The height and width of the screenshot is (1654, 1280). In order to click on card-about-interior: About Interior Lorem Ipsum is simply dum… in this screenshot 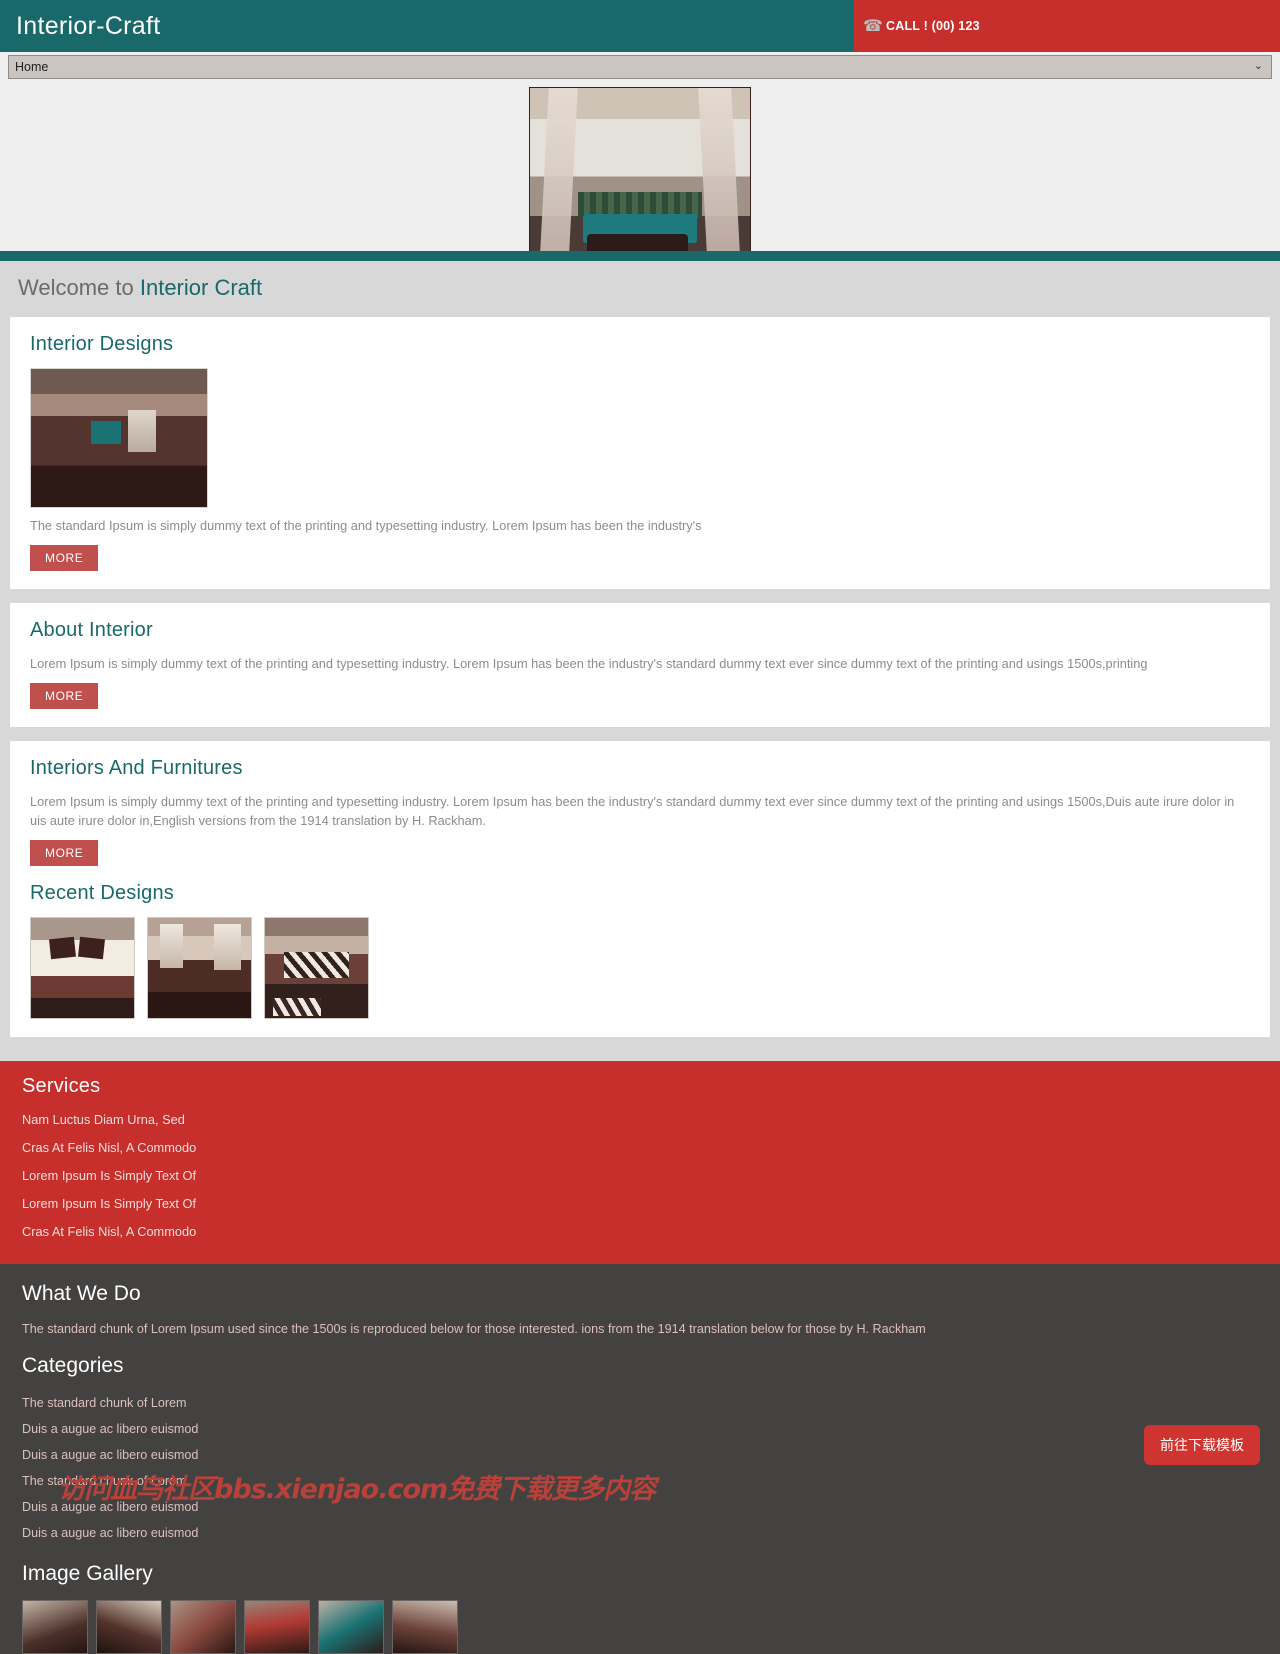, I will do `click(640, 665)`.